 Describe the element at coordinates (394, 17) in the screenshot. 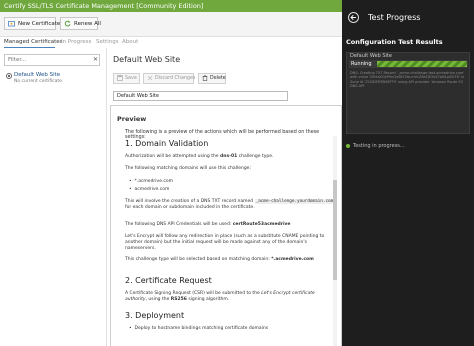

I see `test-progress-title: Test Progress` at that location.